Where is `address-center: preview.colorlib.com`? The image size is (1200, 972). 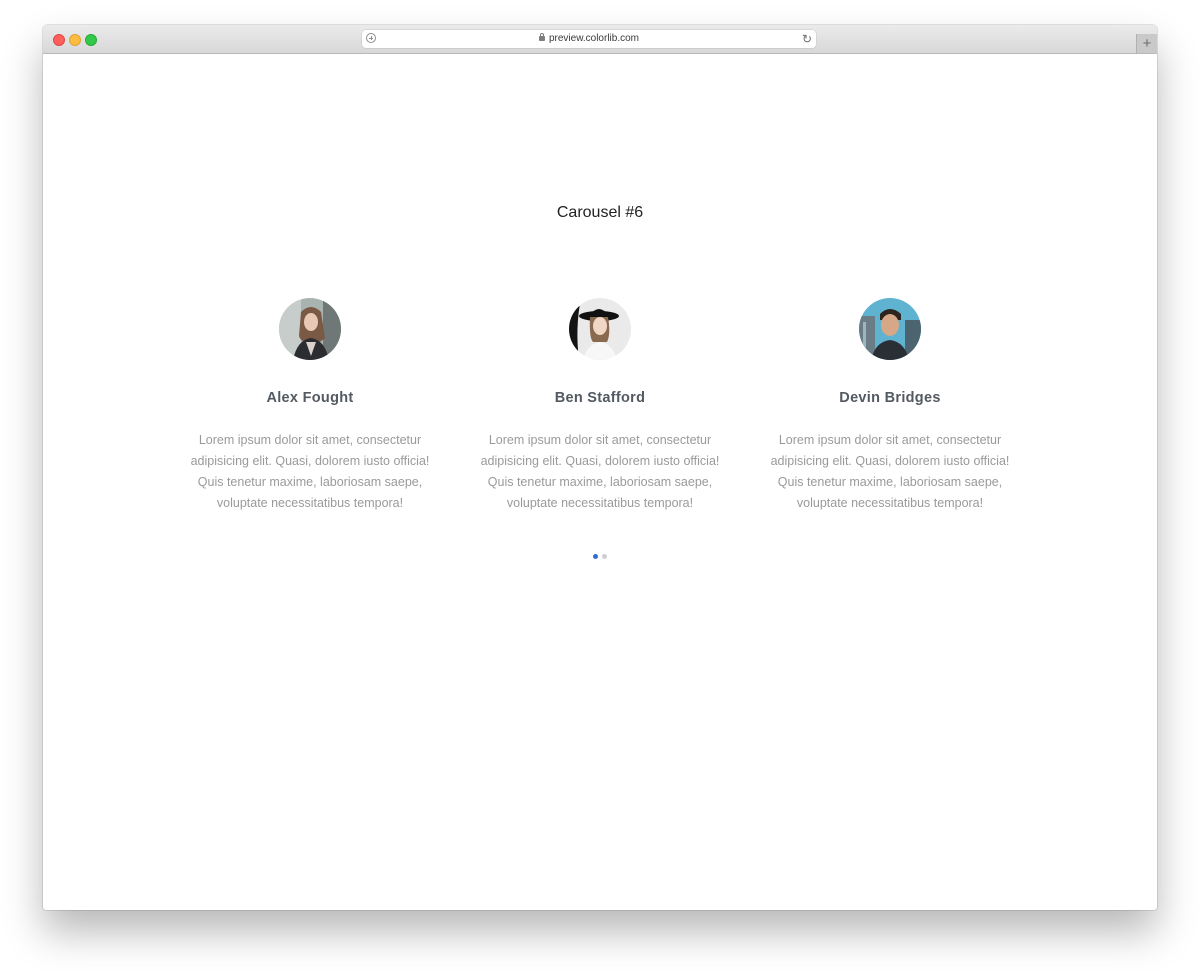 address-center: preview.colorlib.com is located at coordinates (589, 39).